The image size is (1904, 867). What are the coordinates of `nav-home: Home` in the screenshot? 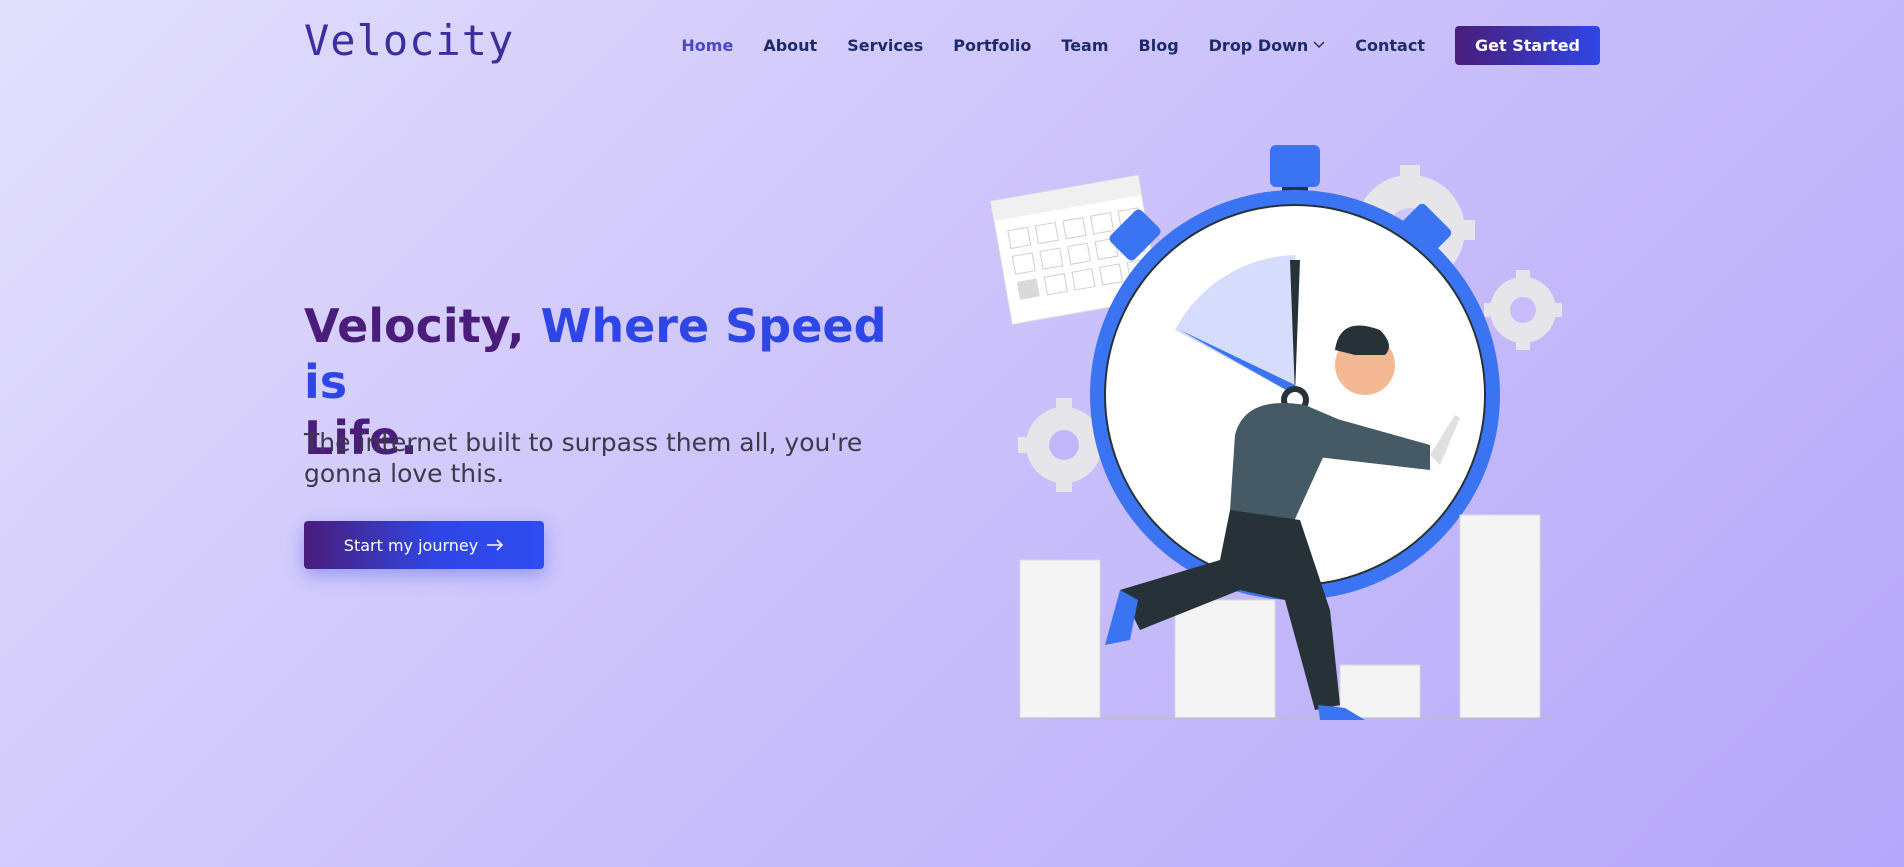 It's located at (707, 45).